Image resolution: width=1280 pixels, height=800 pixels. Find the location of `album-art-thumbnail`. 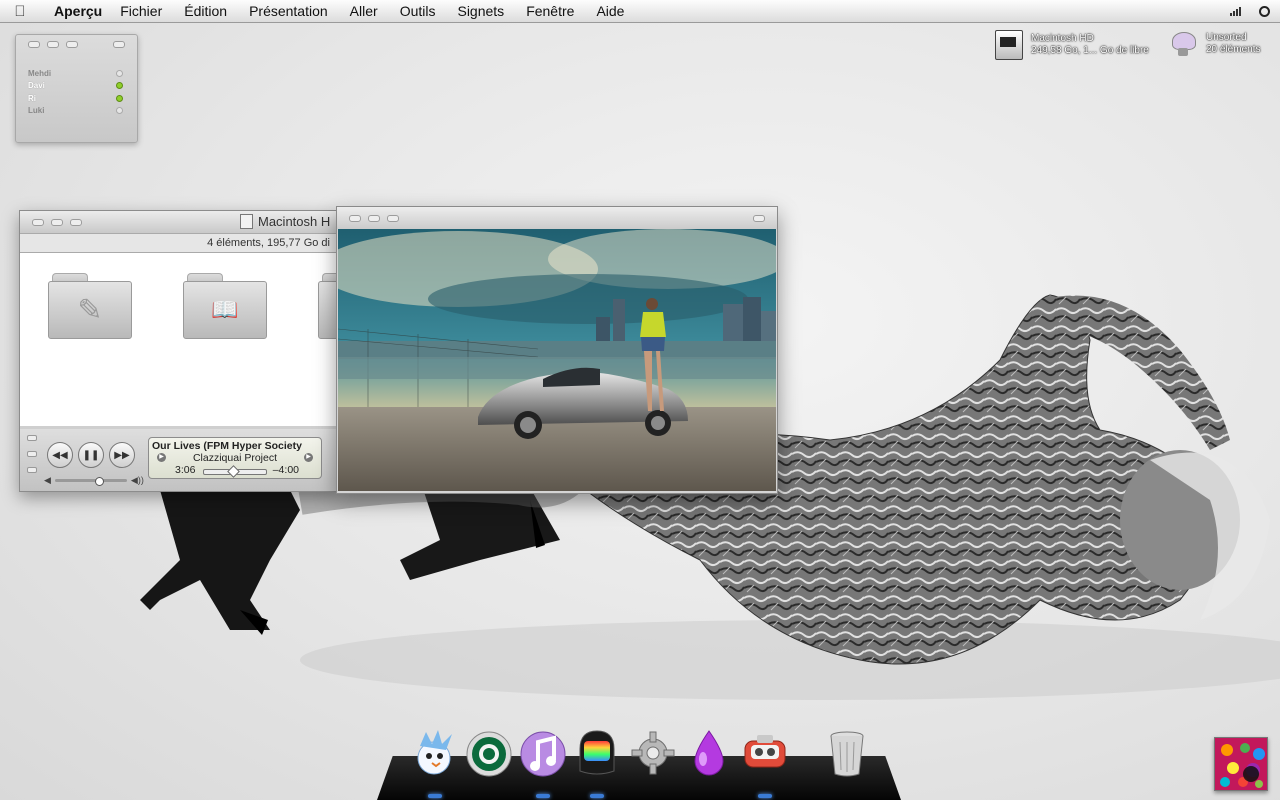

album-art-thumbnail is located at coordinates (1241, 764).